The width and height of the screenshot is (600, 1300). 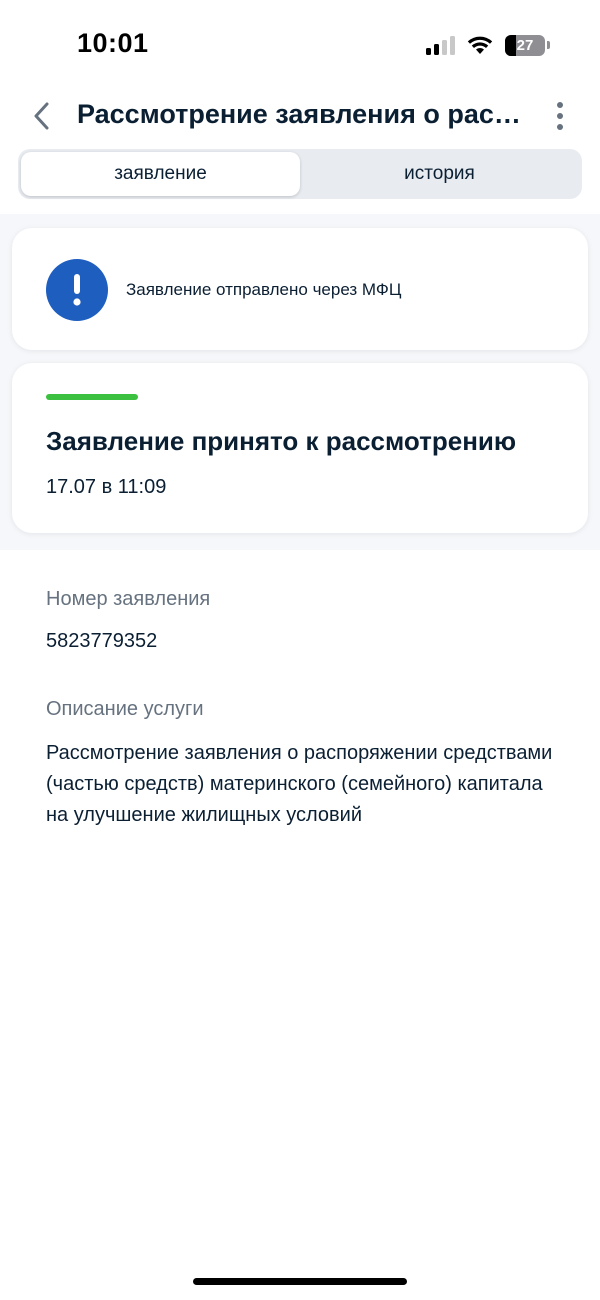 I want to click on status-title: Заявление принято к рассмотрению, so click(x=281, y=441).